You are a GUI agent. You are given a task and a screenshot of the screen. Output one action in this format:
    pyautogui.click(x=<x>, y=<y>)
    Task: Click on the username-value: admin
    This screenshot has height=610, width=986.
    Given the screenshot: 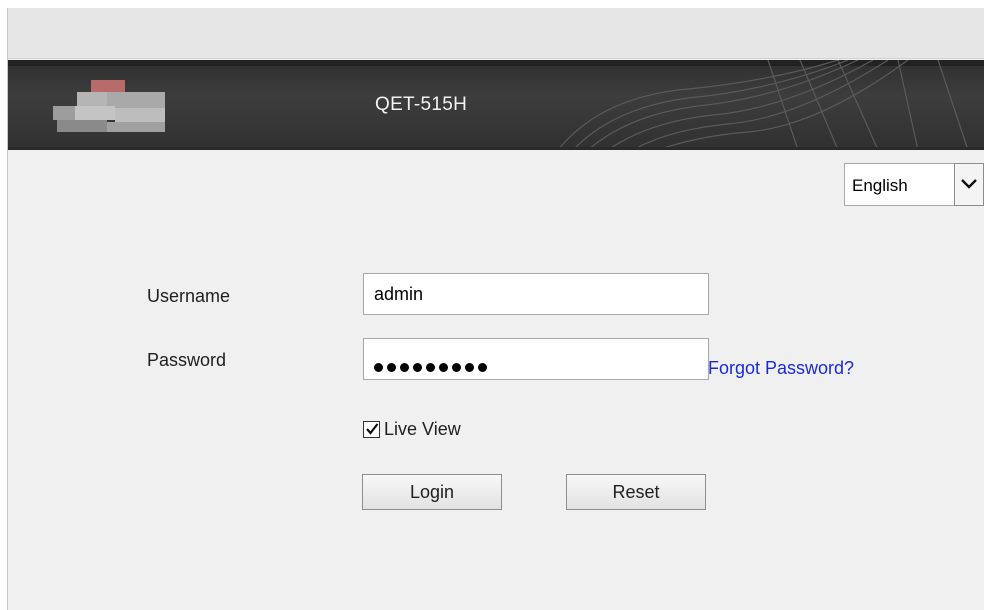 What is the action you would take?
    pyautogui.click(x=399, y=294)
    